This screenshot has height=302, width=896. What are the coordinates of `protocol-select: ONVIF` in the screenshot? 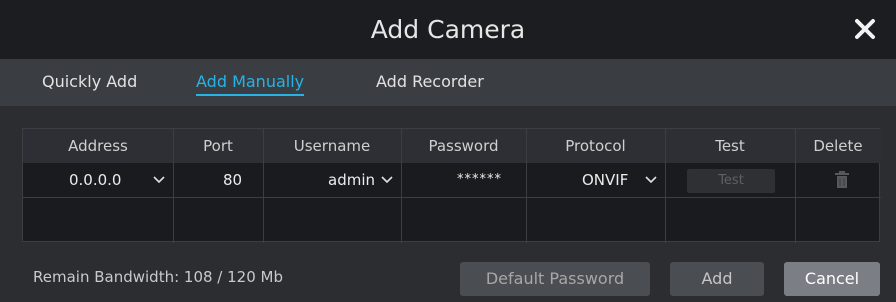 It's located at (595, 180).